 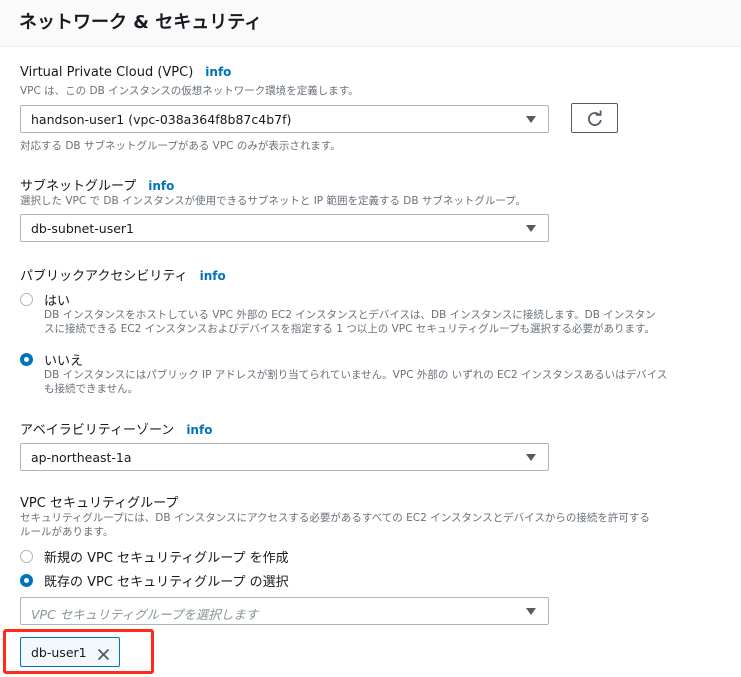 I want to click on public-access-no-radio, so click(x=26, y=359).